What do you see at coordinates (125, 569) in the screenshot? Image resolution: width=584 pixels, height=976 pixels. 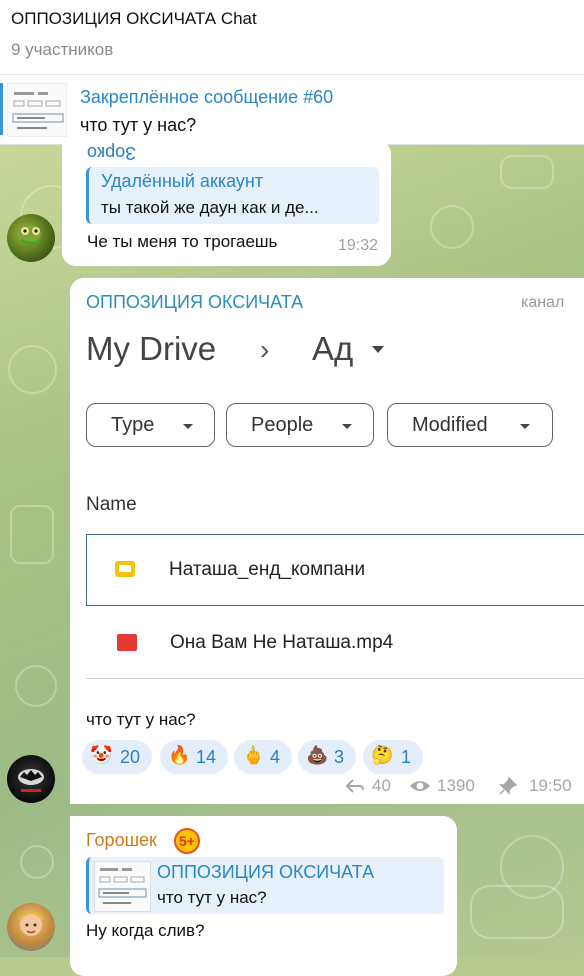 I see `slides-file-icon` at bounding box center [125, 569].